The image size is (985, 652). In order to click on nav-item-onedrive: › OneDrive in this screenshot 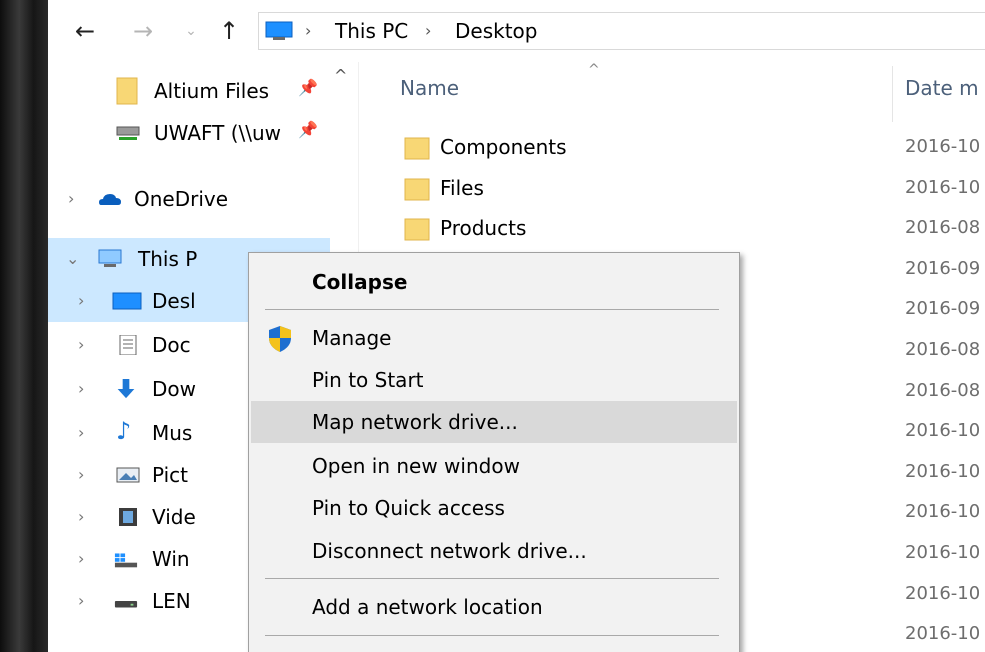, I will do `click(189, 199)`.